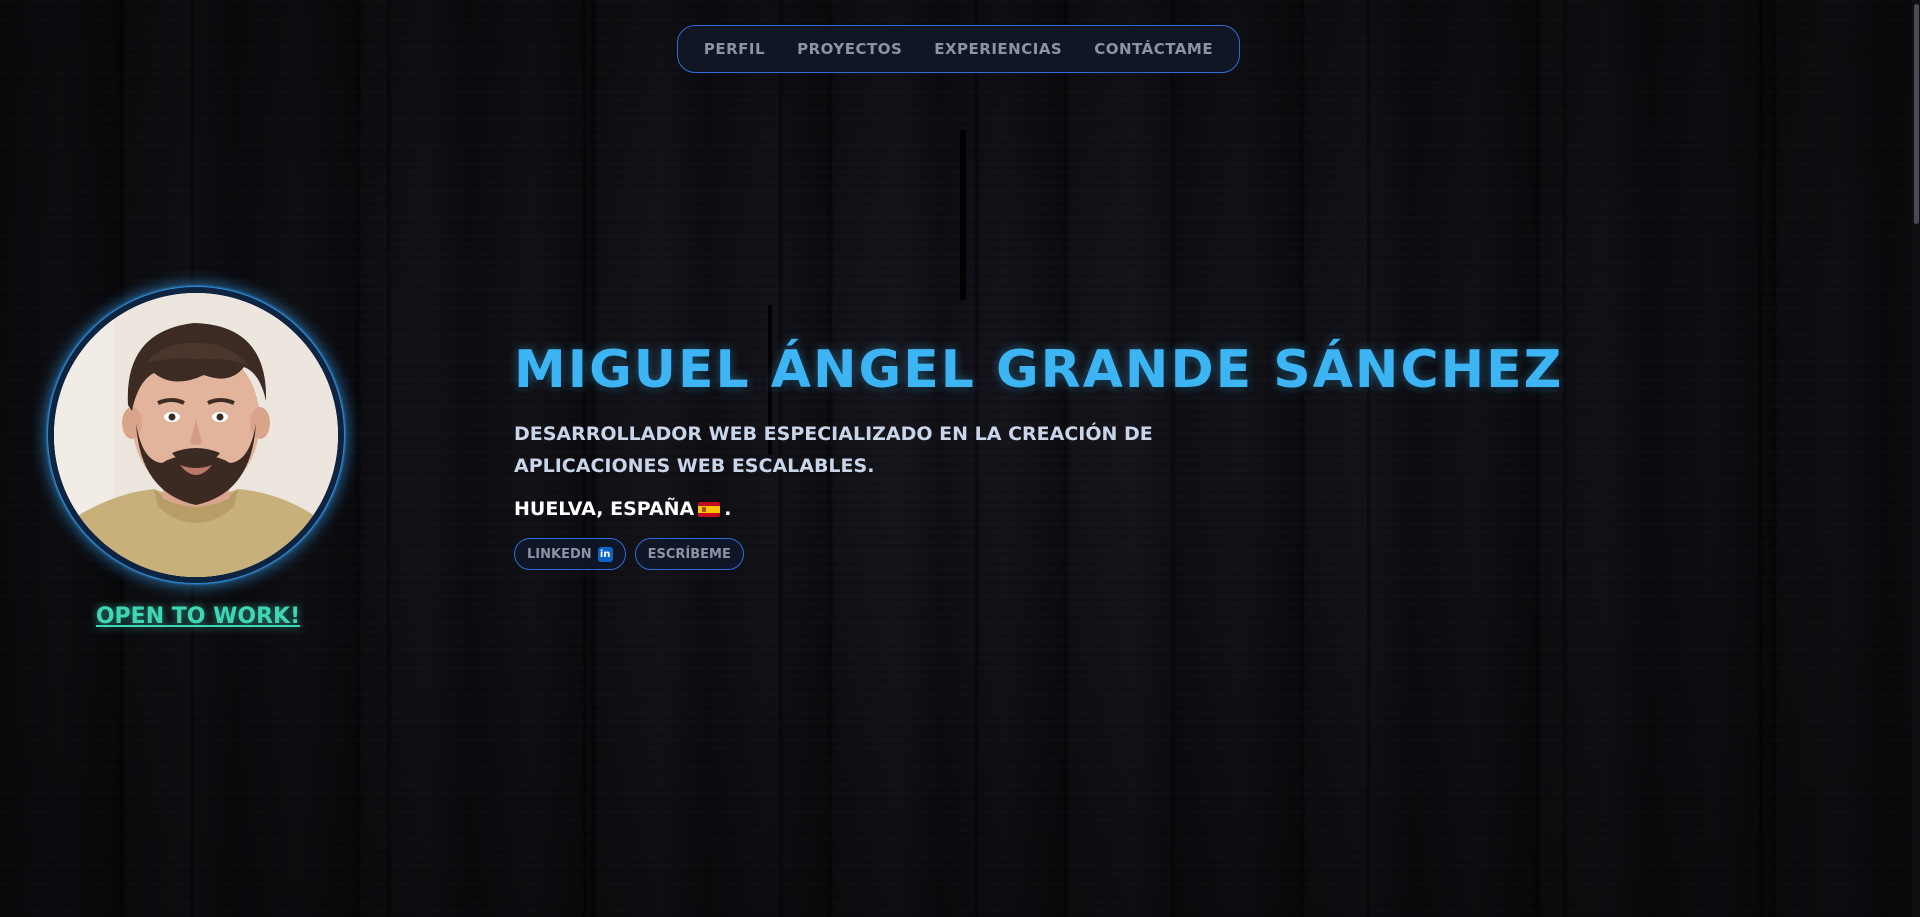  Describe the element at coordinates (605, 554) in the screenshot. I see `linkedin-icon: in` at that location.